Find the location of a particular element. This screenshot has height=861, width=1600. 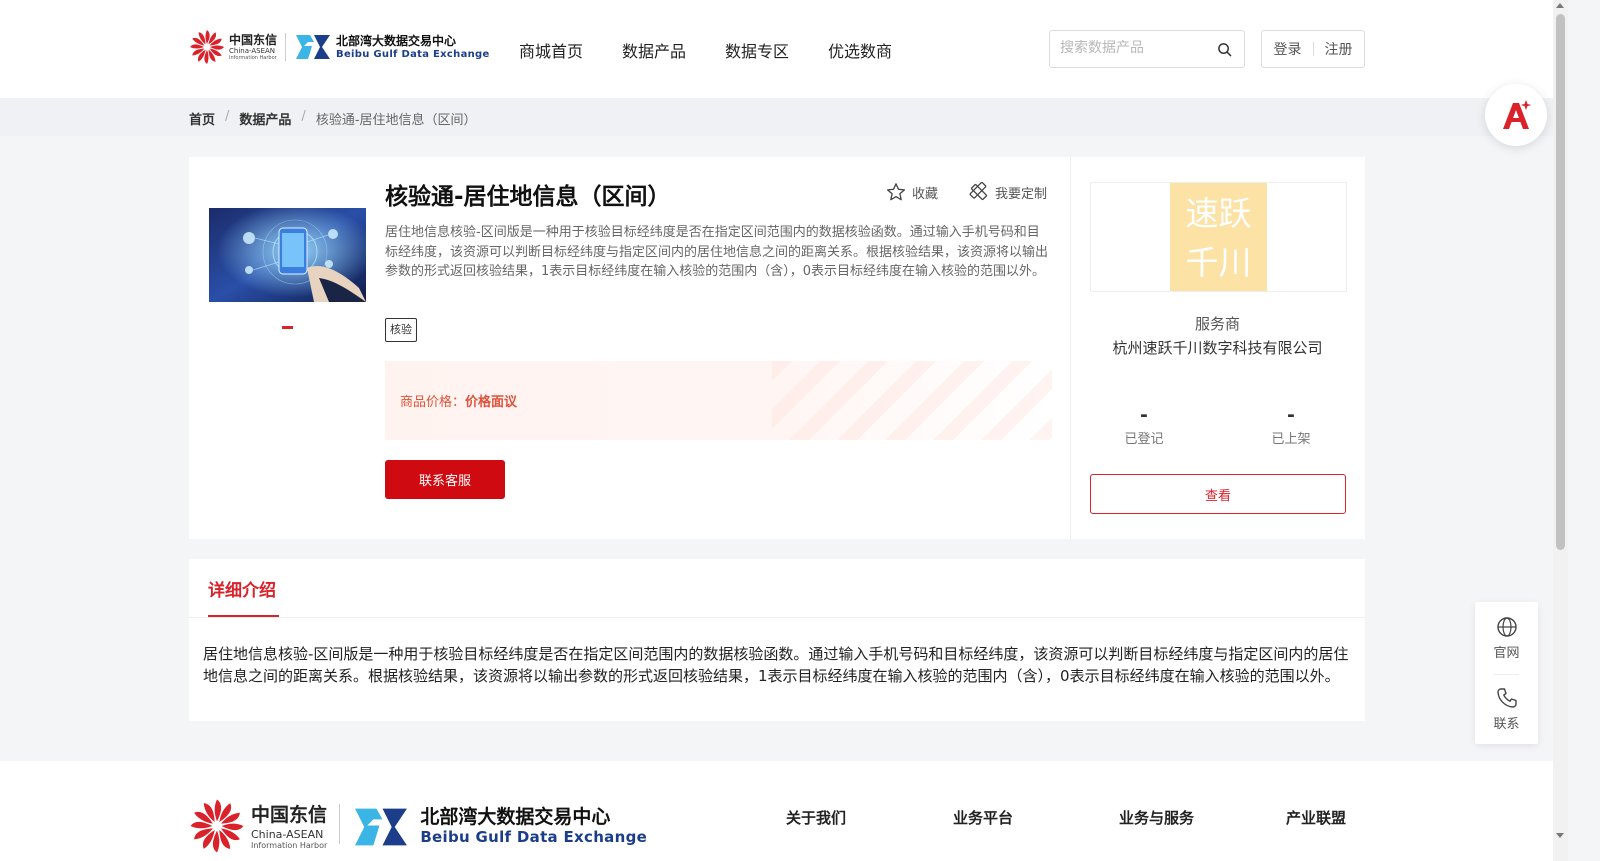

side-divider is located at coordinates (1506, 674).